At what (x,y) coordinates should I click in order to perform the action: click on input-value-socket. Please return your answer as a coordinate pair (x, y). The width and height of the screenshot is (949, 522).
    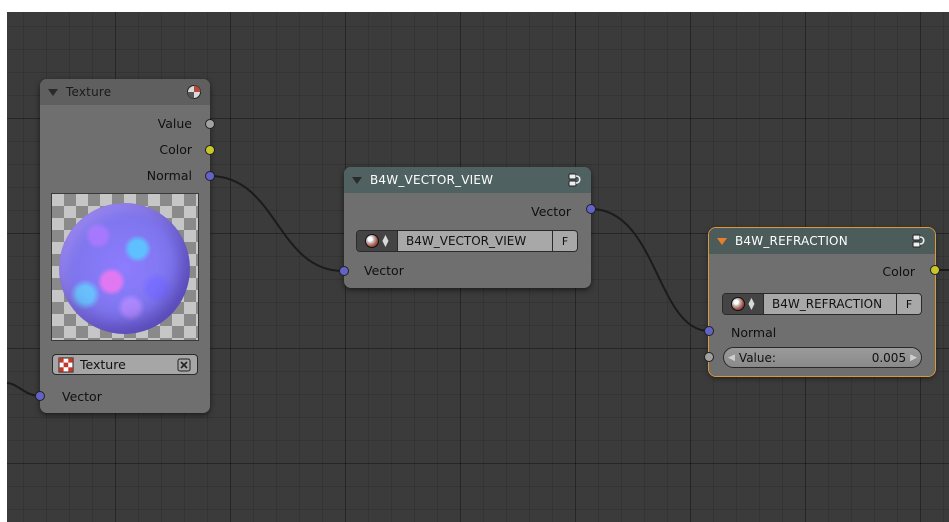
    Looking at the image, I should click on (709, 357).